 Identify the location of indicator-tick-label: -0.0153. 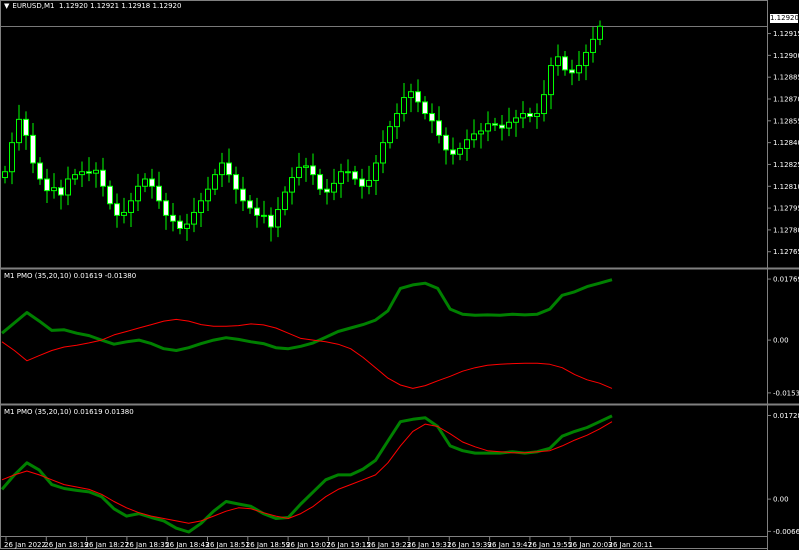
(786, 393).